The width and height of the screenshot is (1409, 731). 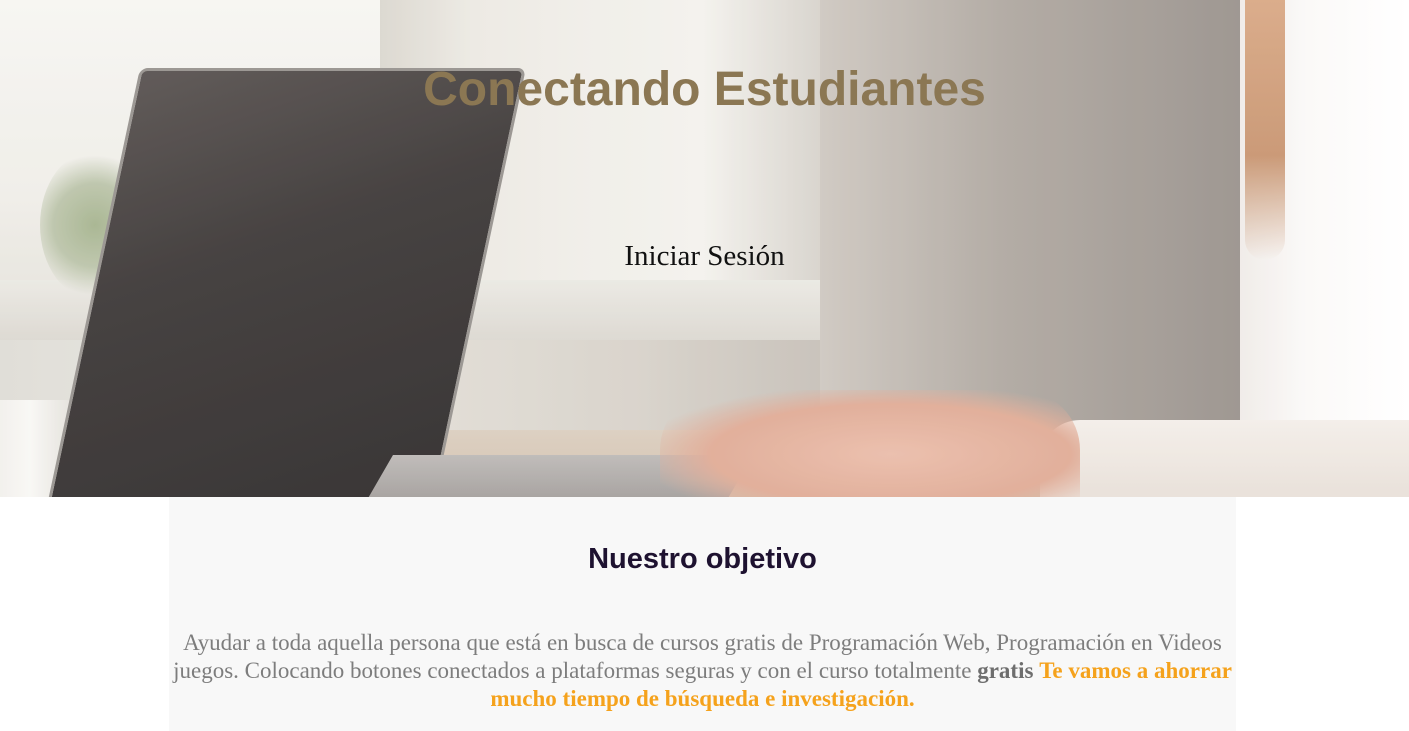 What do you see at coordinates (704, 89) in the screenshot?
I see `site-title: Conectando Estudiantes` at bounding box center [704, 89].